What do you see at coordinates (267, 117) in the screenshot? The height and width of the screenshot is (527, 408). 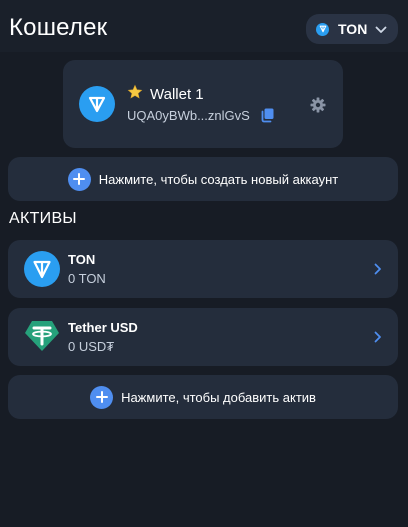 I see `copy-icon` at bounding box center [267, 117].